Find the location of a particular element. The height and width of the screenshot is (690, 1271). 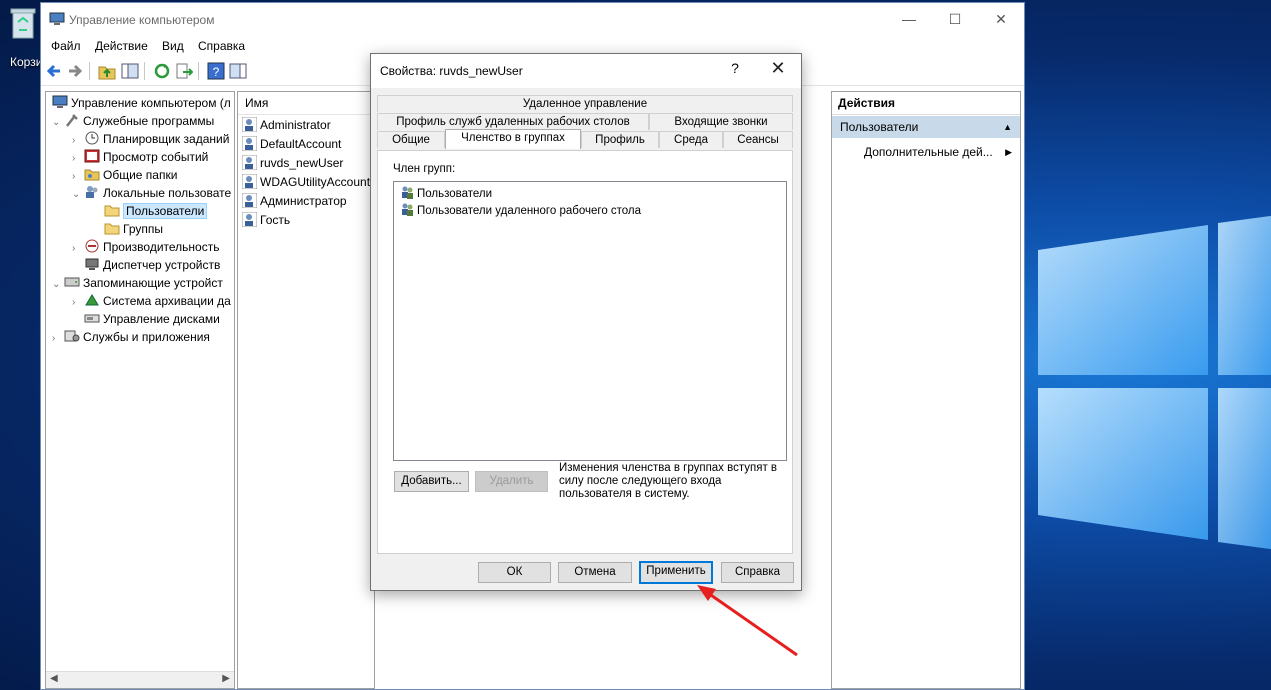

more-actions-item: Дополнительные дей... ▶ is located at coordinates (942, 152).